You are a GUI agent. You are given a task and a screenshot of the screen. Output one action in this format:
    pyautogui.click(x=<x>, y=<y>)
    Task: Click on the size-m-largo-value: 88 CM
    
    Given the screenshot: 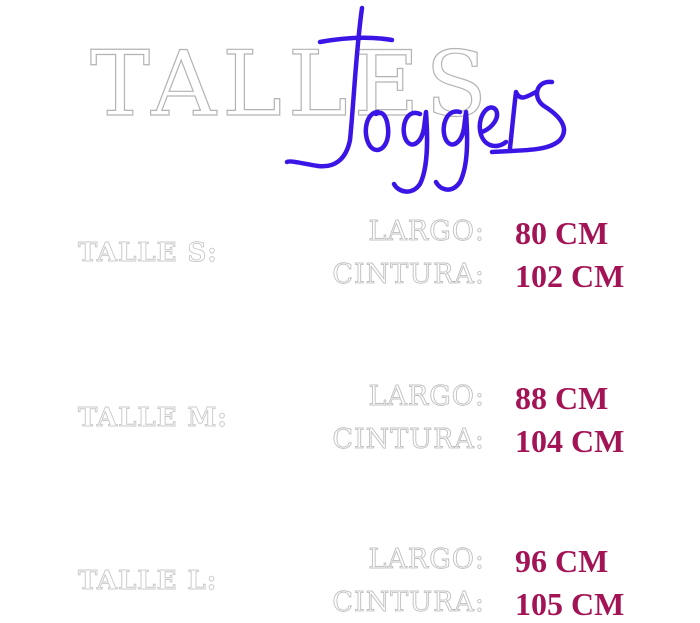 What is the action you would take?
    pyautogui.click(x=562, y=398)
    